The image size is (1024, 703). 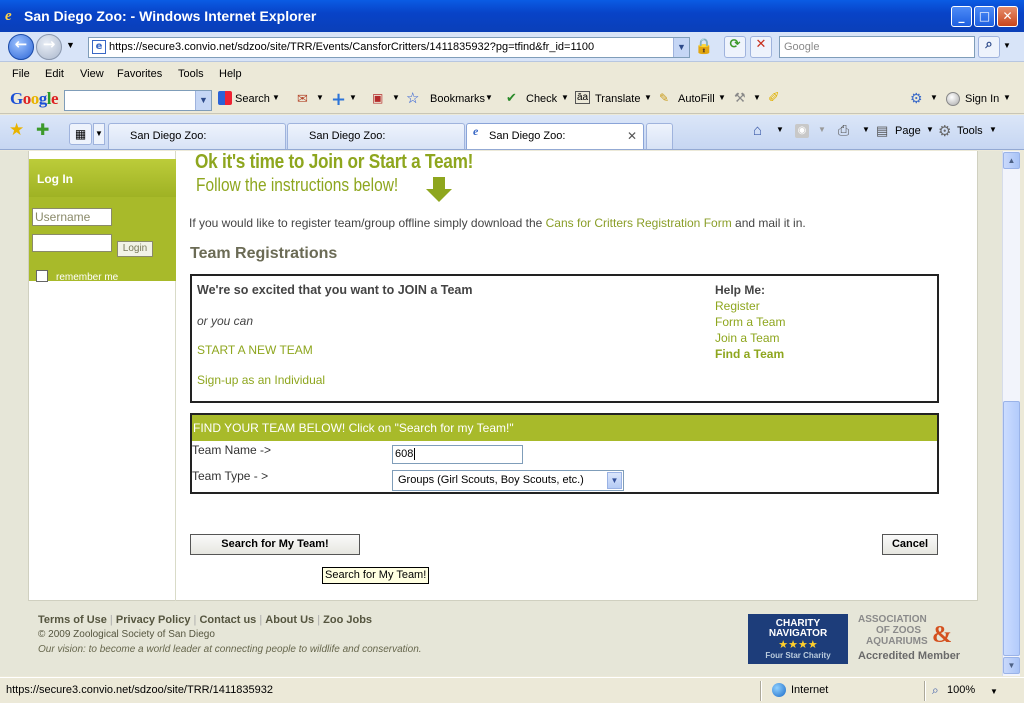 What do you see at coordinates (338, 99) in the screenshot?
I see `plus-icon: +` at bounding box center [338, 99].